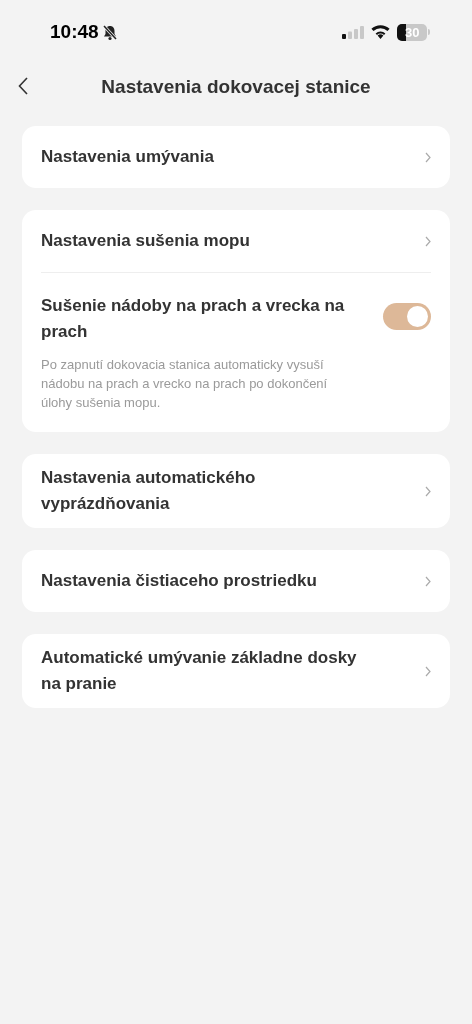 This screenshot has height=1024, width=472. What do you see at coordinates (353, 32) in the screenshot?
I see `signal-icon` at bounding box center [353, 32].